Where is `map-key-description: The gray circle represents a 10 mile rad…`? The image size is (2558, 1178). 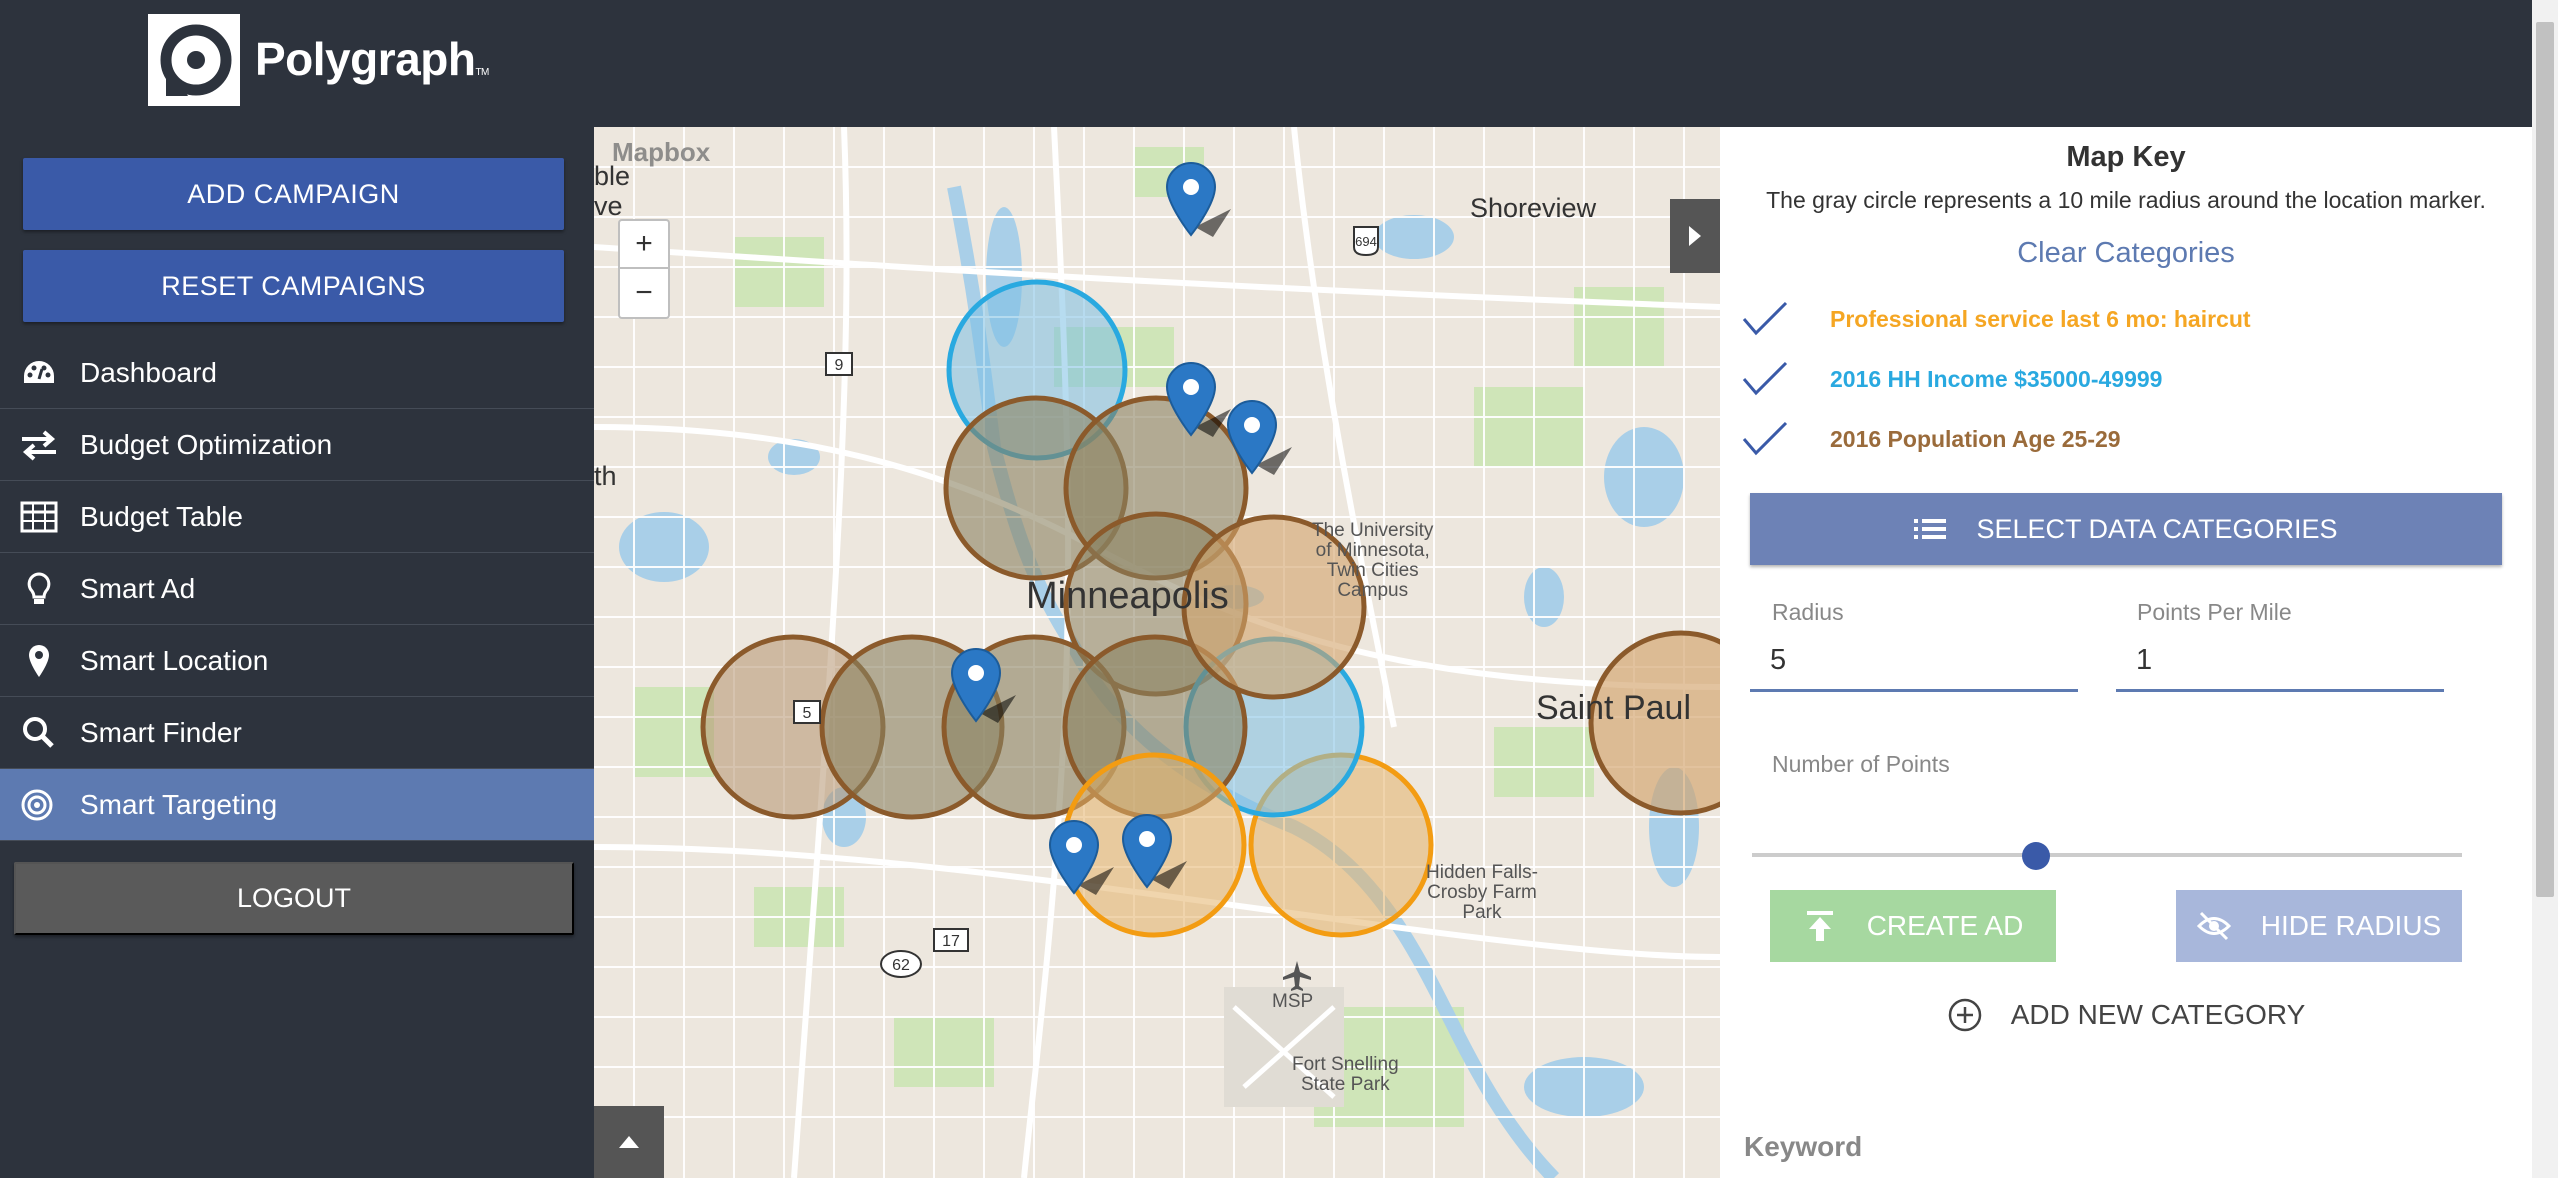 map-key-description: The gray circle represents a 10 mile rad… is located at coordinates (2126, 200).